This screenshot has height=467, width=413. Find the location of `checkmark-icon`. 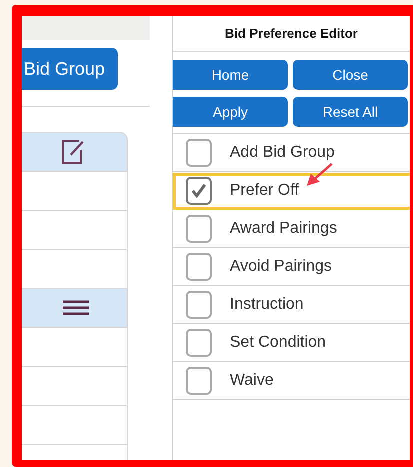

checkmark-icon is located at coordinates (199, 191).